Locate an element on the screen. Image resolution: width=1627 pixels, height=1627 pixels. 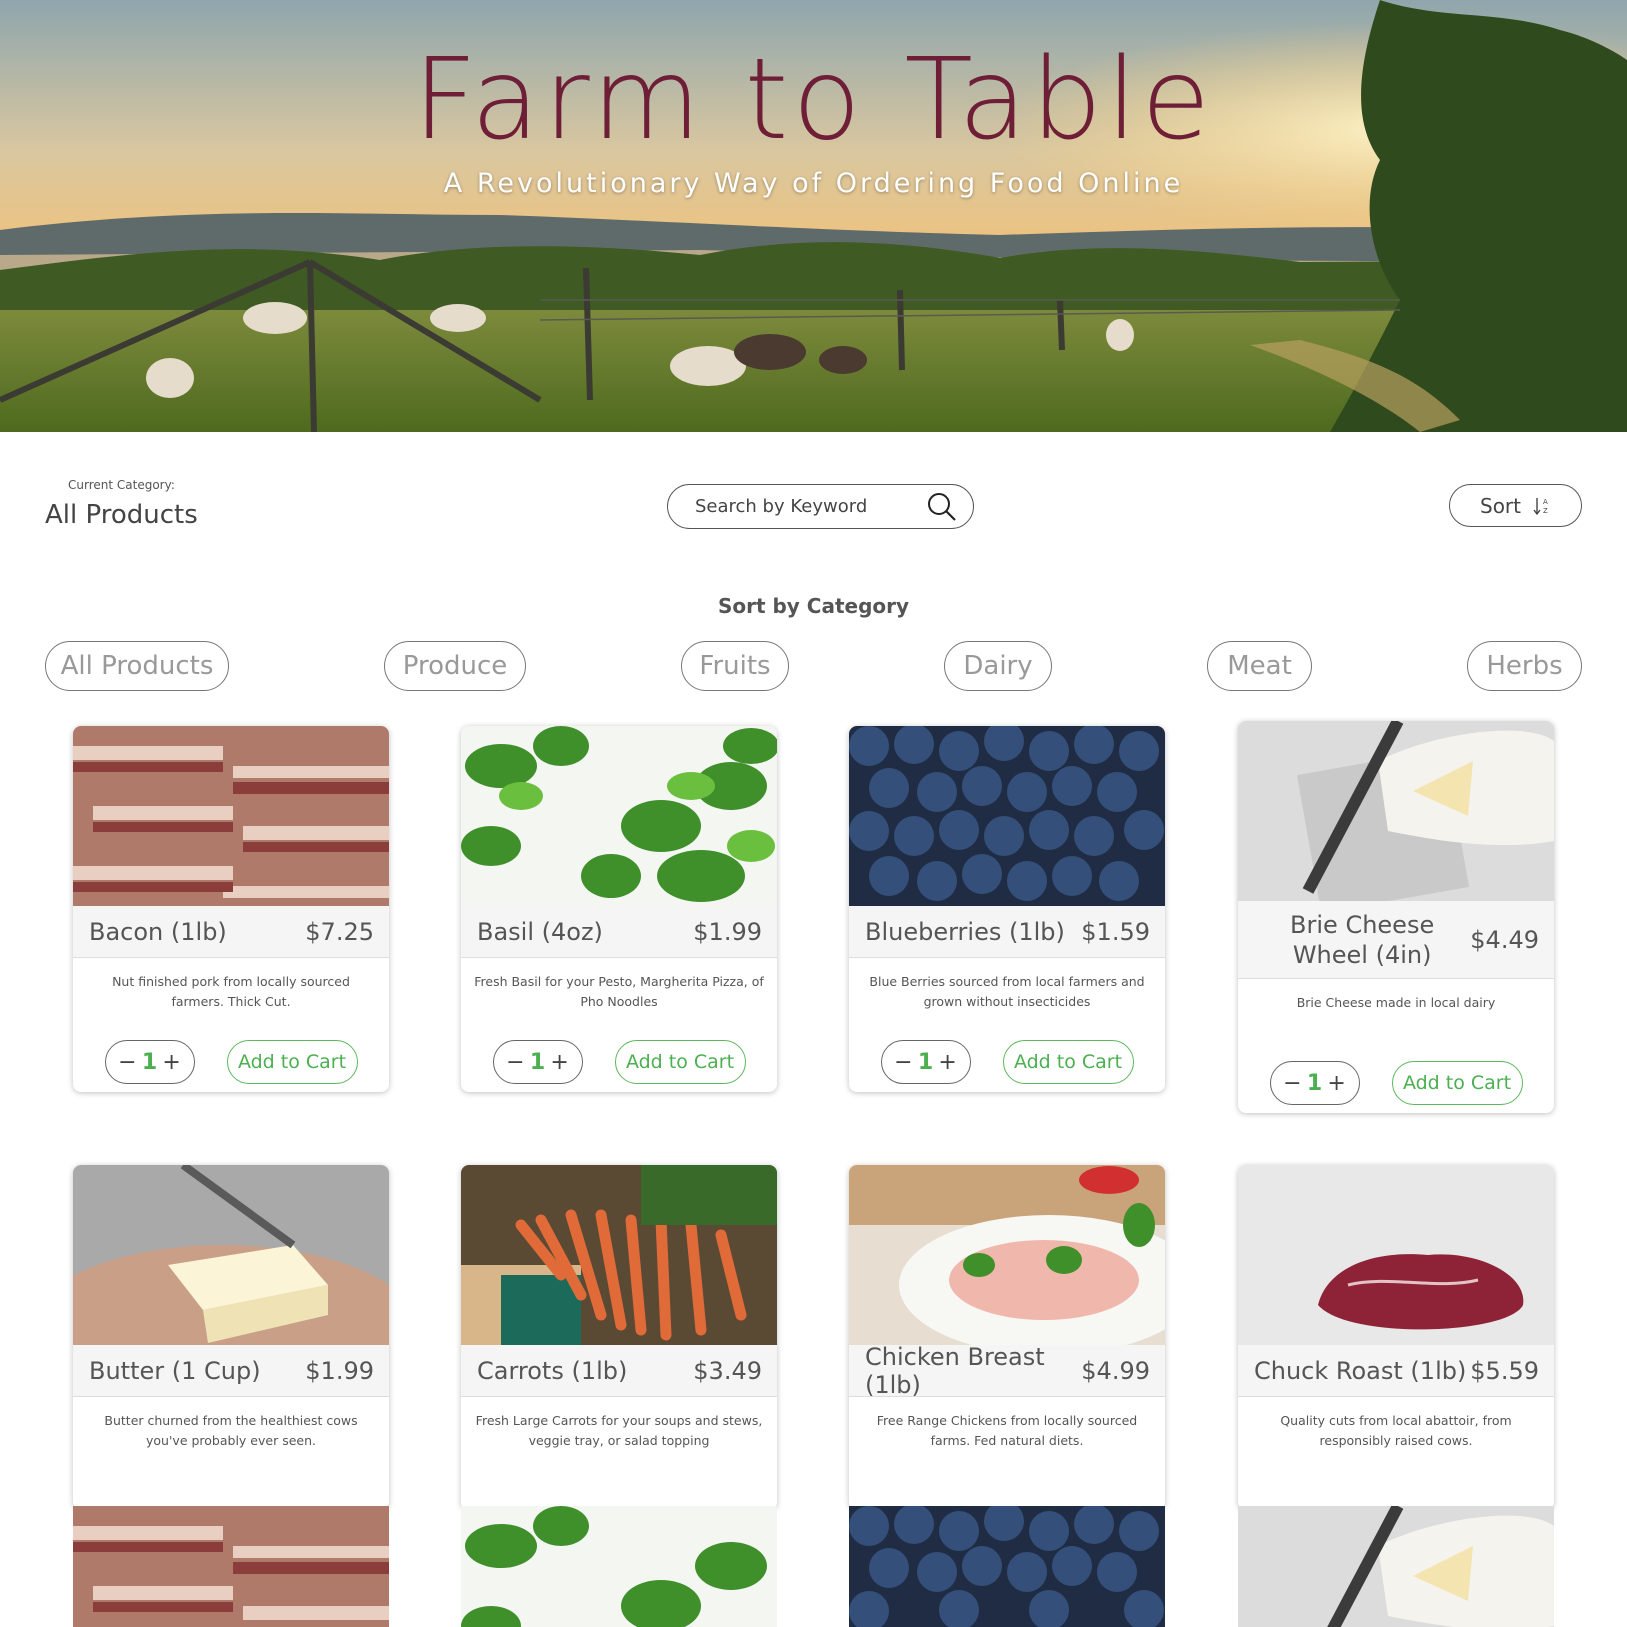
category-meat: Meat is located at coordinates (1259, 666).